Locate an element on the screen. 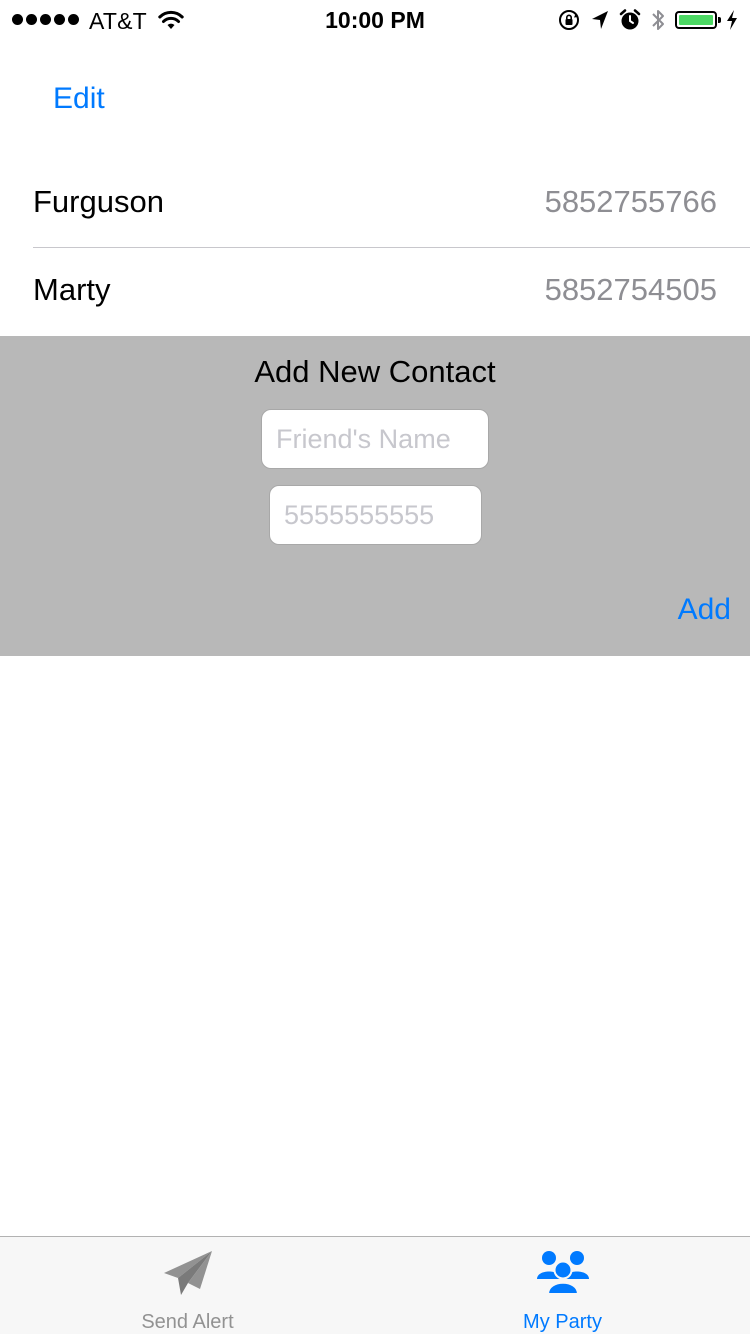 The height and width of the screenshot is (1334, 750). contact-name: Furguson is located at coordinates (98, 201).